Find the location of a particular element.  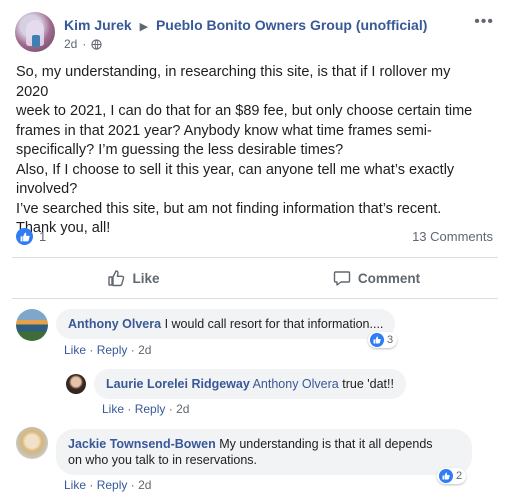

post-meta: 2d · is located at coordinates (83, 44).